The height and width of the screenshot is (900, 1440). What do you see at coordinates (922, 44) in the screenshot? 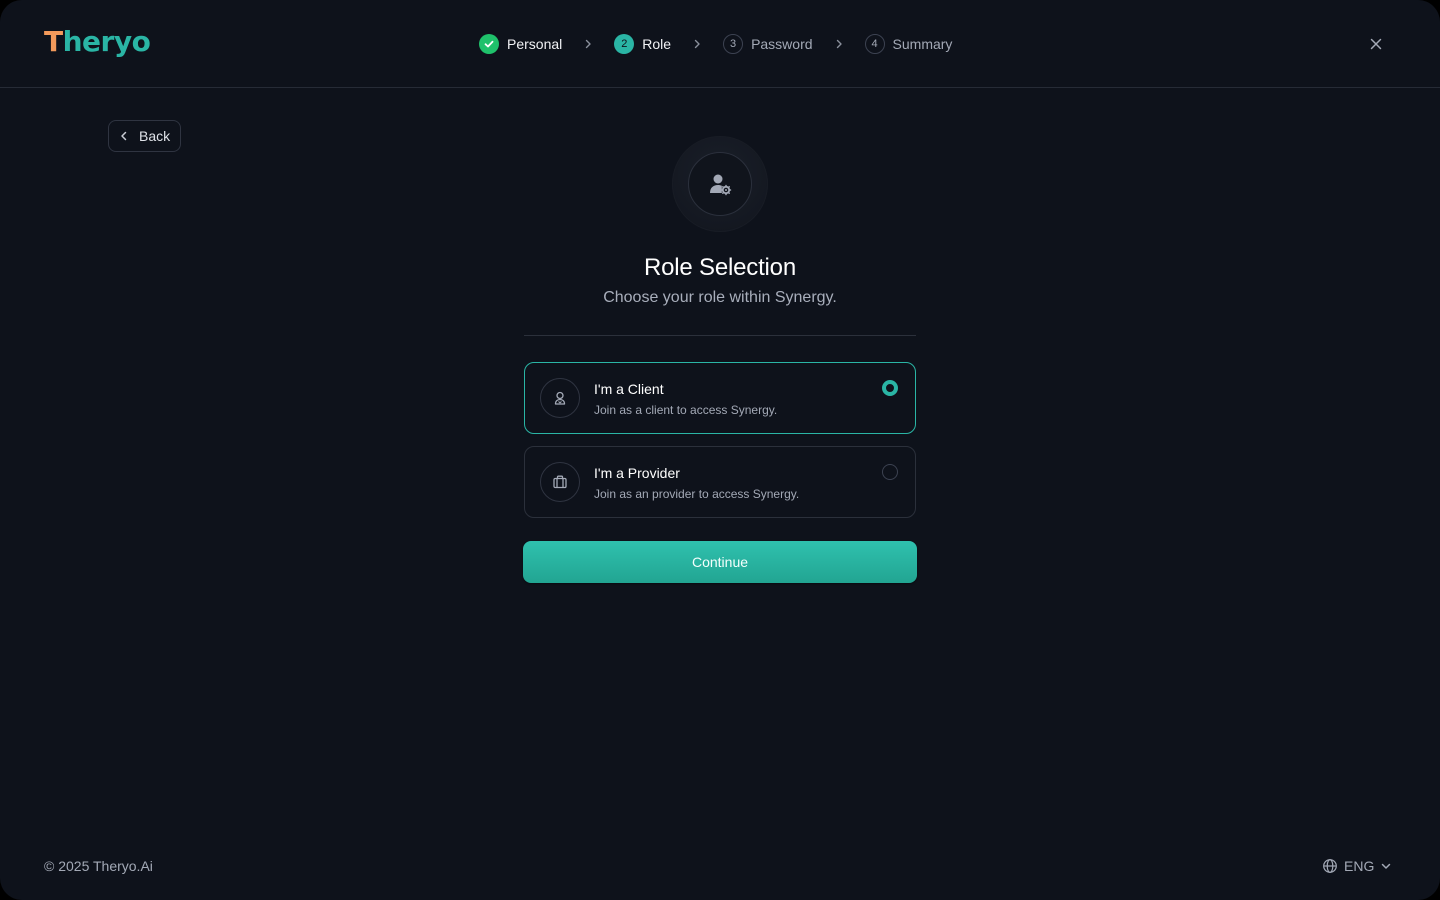
I see `step-label: Summary` at bounding box center [922, 44].